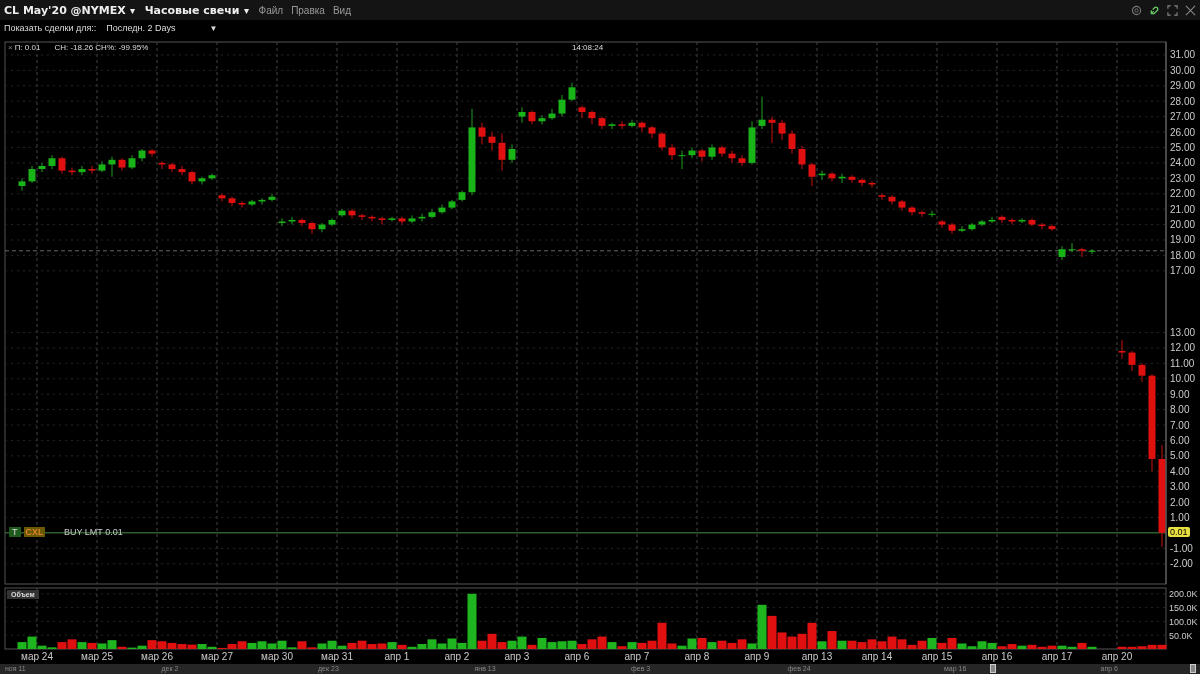 This screenshot has width=1200, height=674. I want to click on axis-label: 12.00, so click(1183, 348).